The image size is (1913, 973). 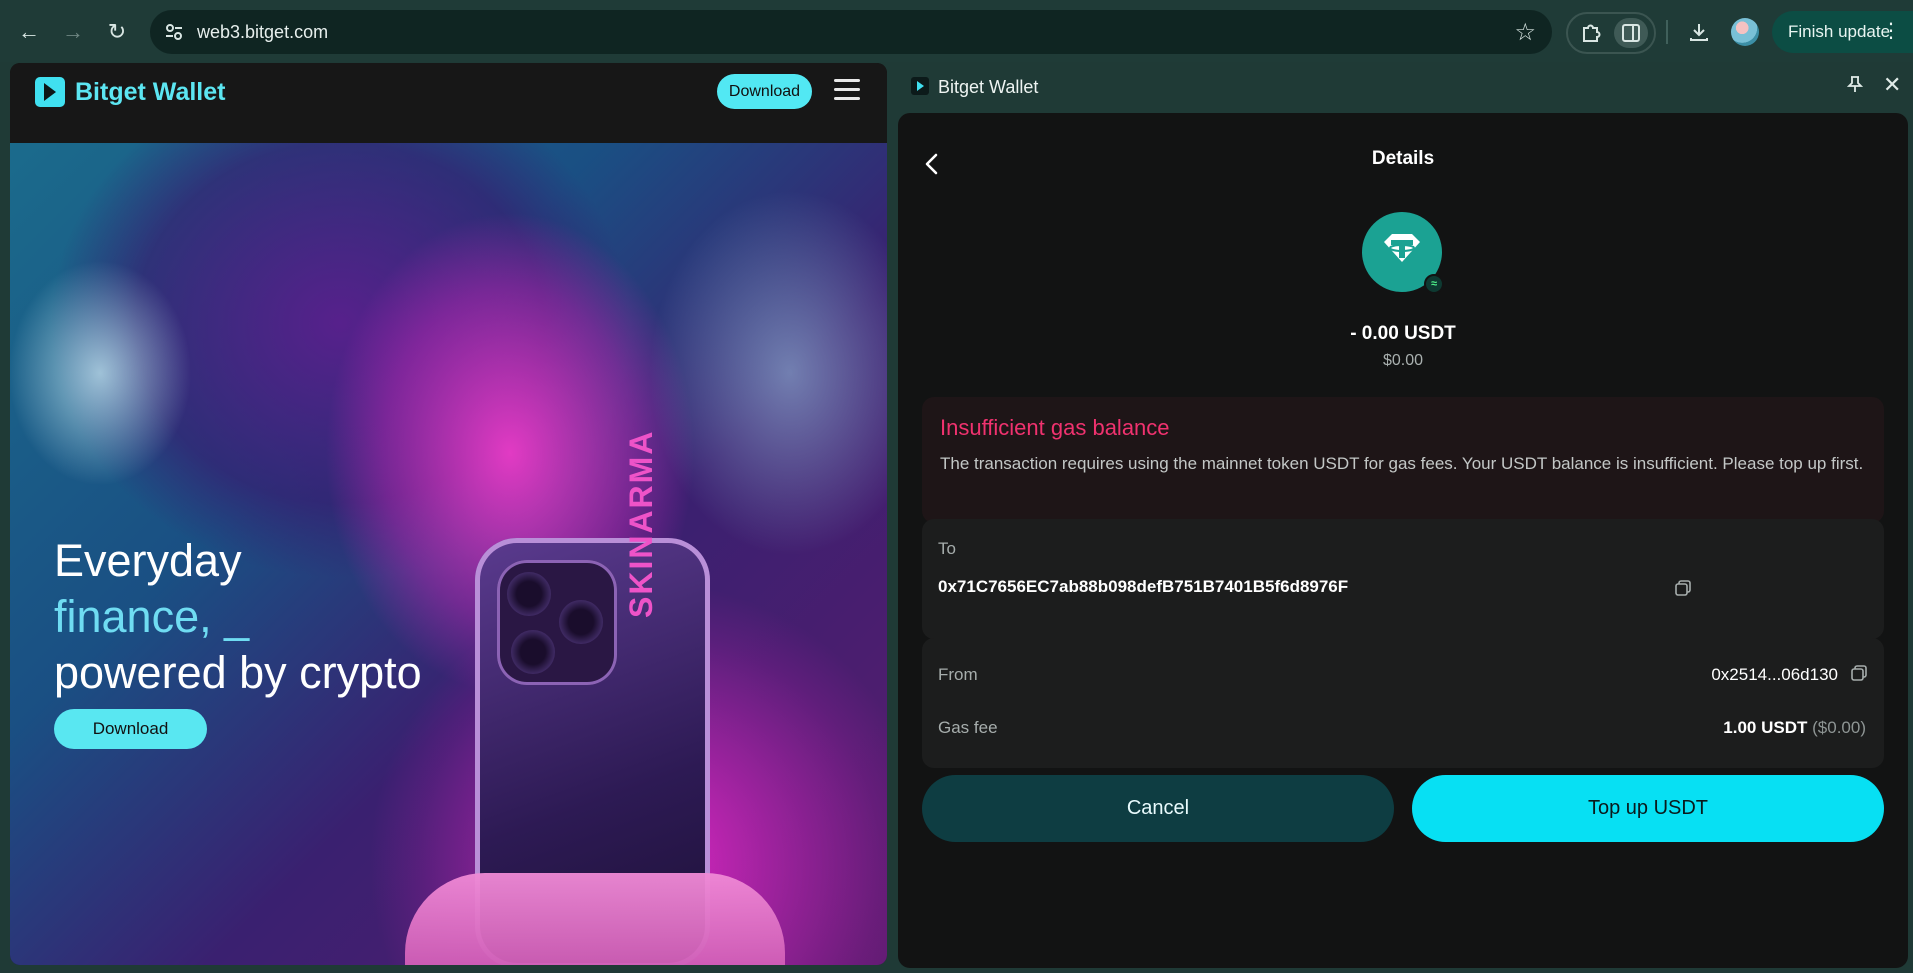 I want to click on phone-case-brand-text: SKINARMA, so click(x=641, y=523).